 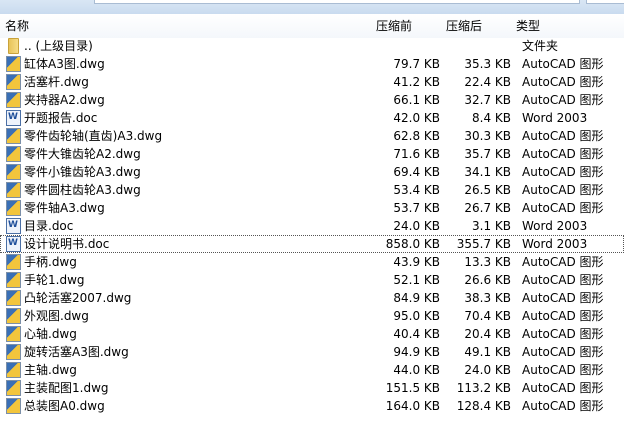 What do you see at coordinates (464, 25) in the screenshot?
I see `column-after: 压缩后` at bounding box center [464, 25].